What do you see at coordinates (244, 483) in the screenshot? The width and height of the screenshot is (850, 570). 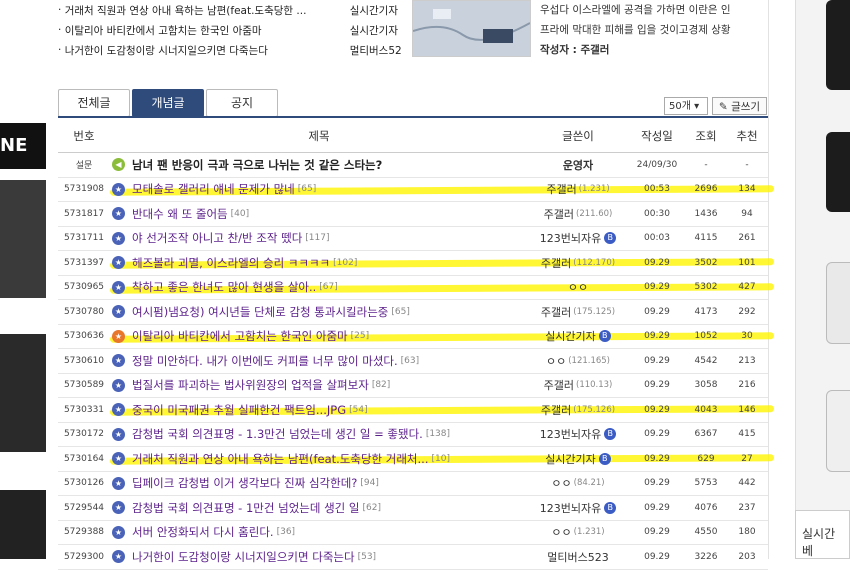 I see `row-title: 딥페이크 감청법 이거 생각보다 진짜 심각한데?` at bounding box center [244, 483].